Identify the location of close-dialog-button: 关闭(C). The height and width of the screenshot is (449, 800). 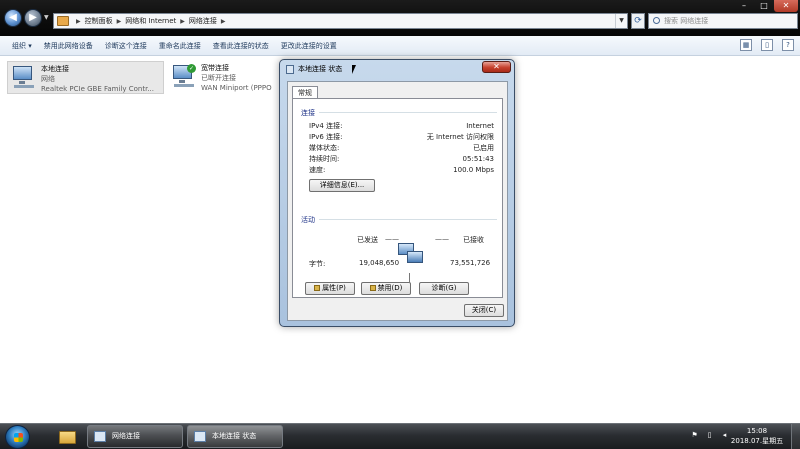
(484, 310).